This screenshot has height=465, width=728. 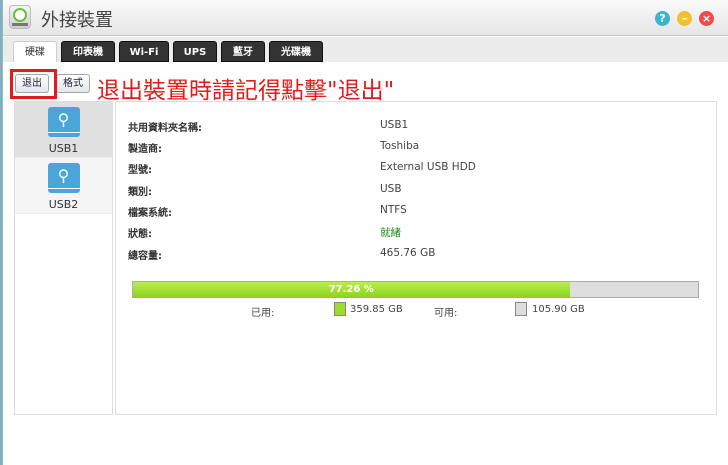 What do you see at coordinates (195, 51) in the screenshot?
I see `tab-ups: UPS` at bounding box center [195, 51].